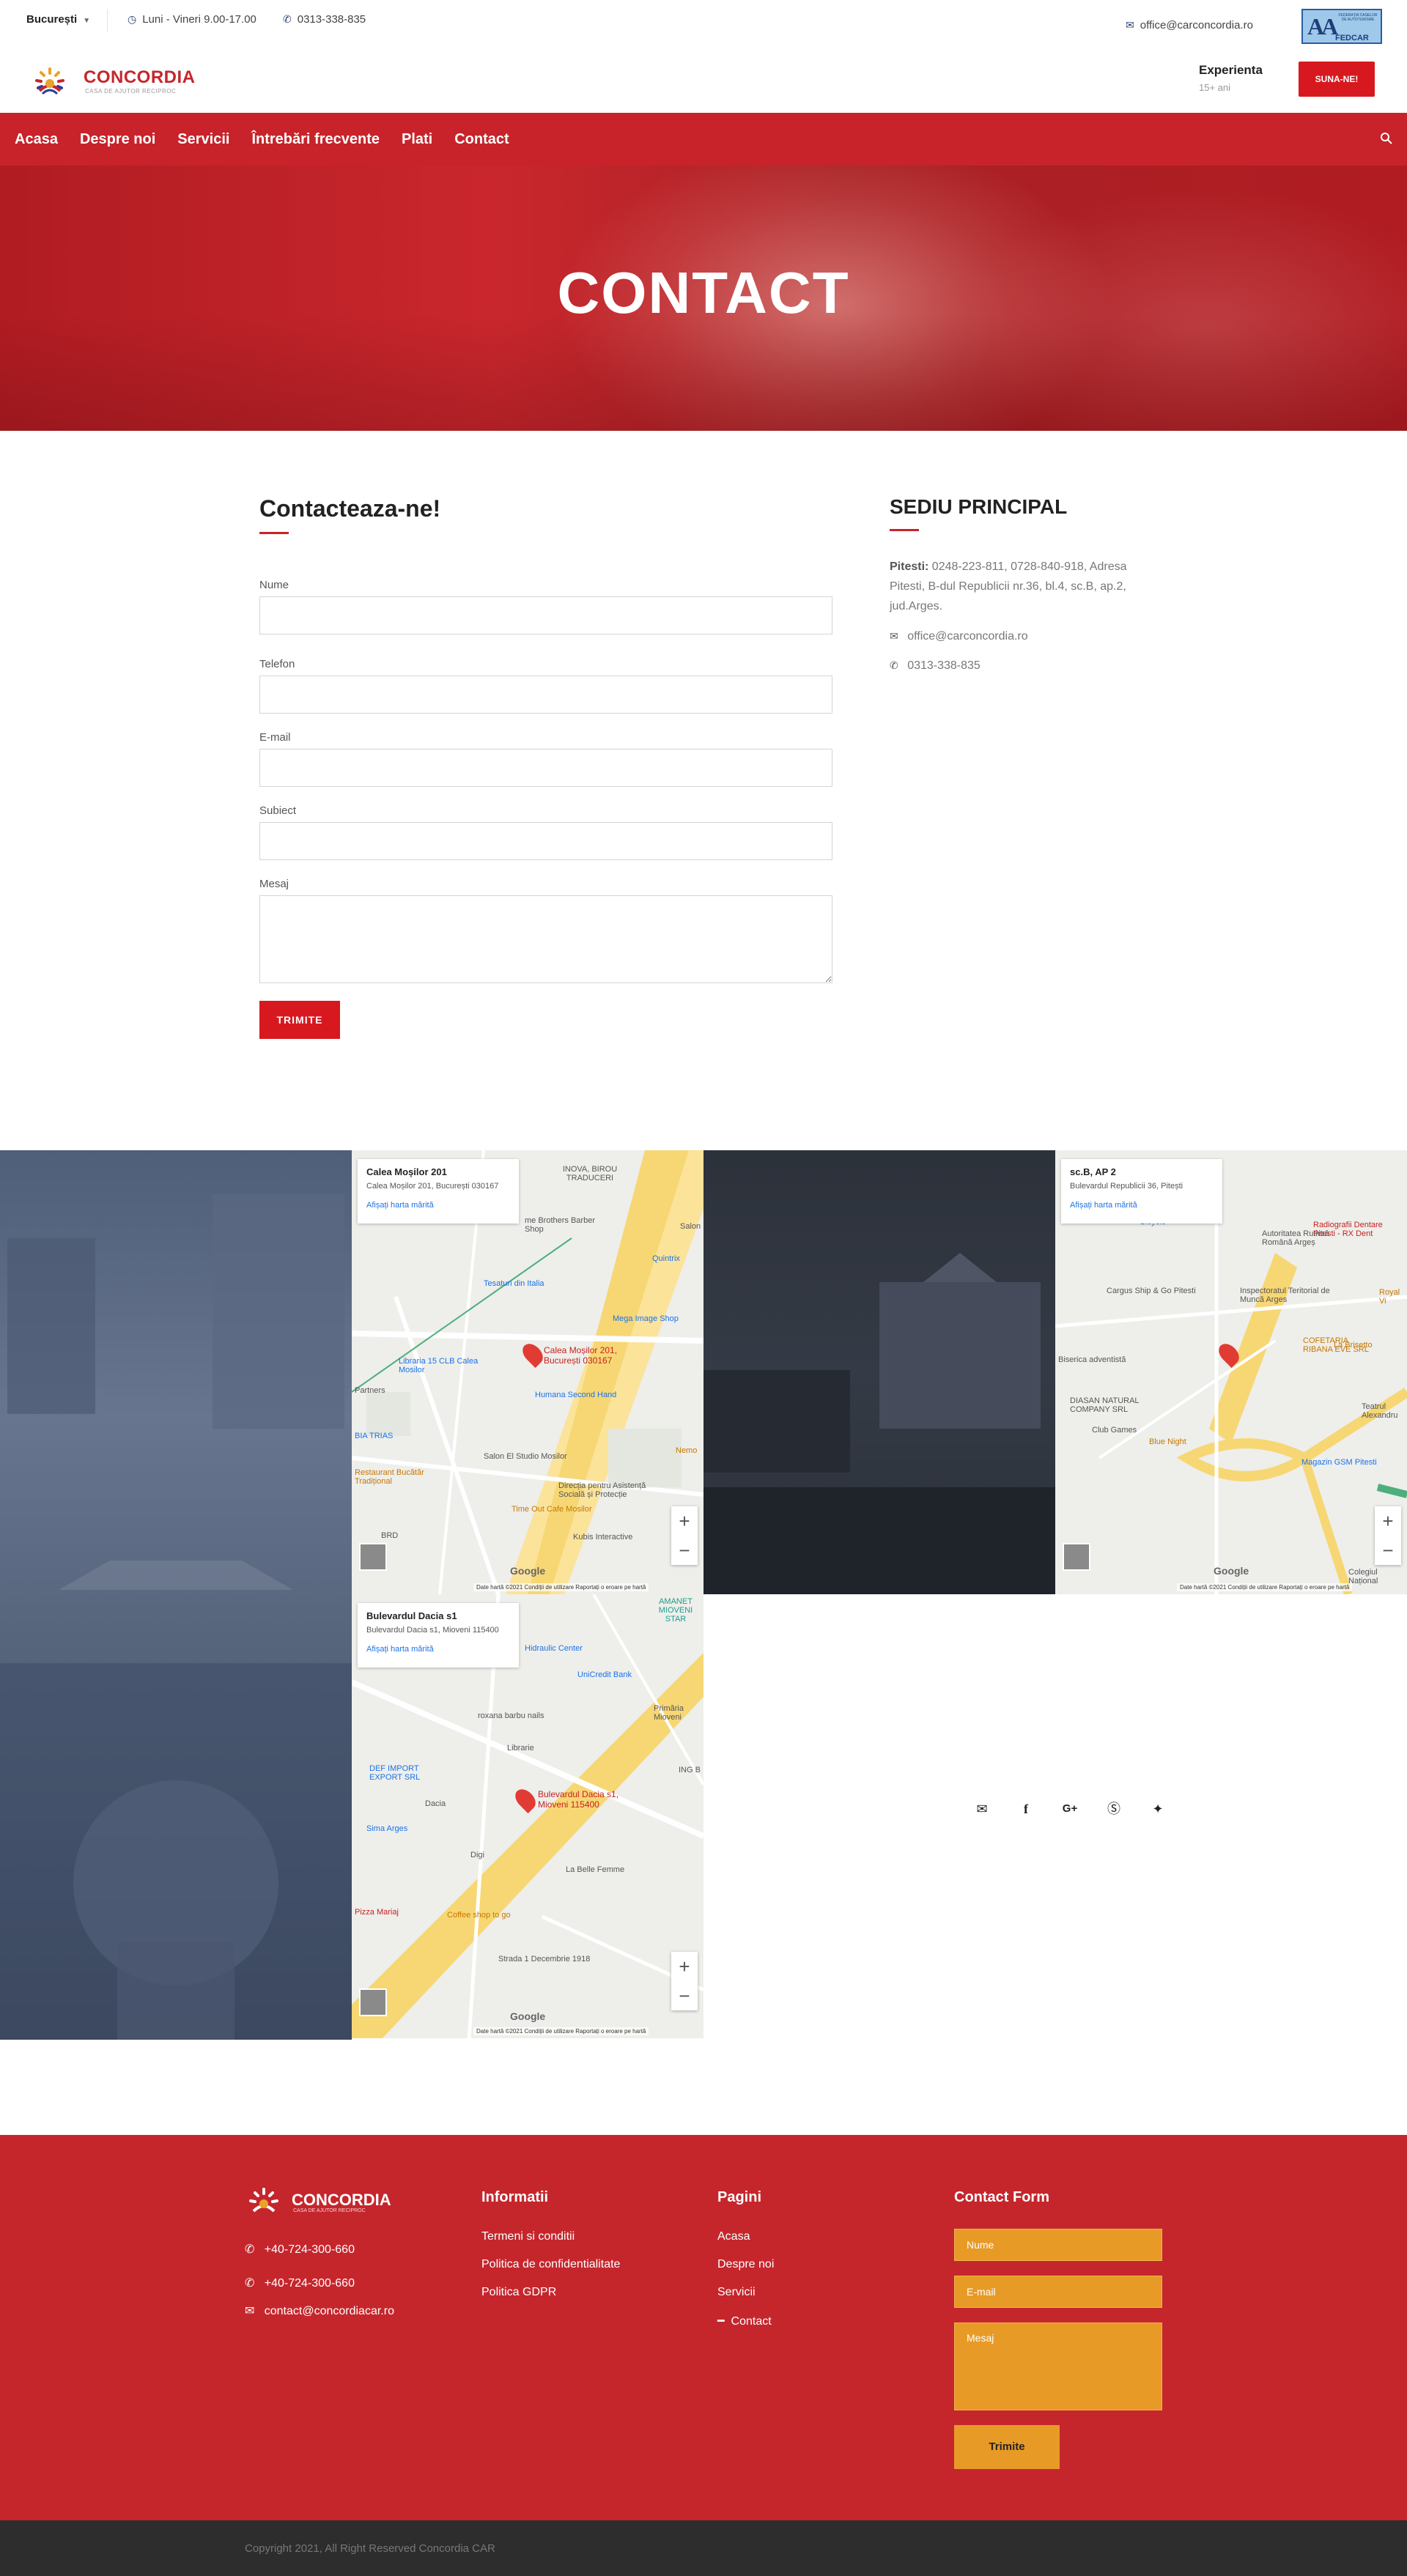 Image resolution: width=1407 pixels, height=2576 pixels. I want to click on nav-item-payments: Plati, so click(417, 139).